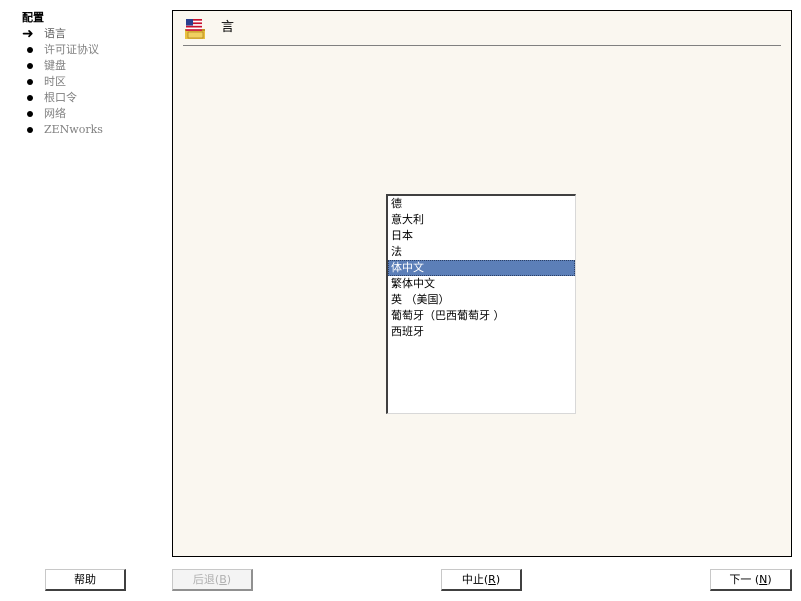  I want to click on help-button: 帮助, so click(85, 580).